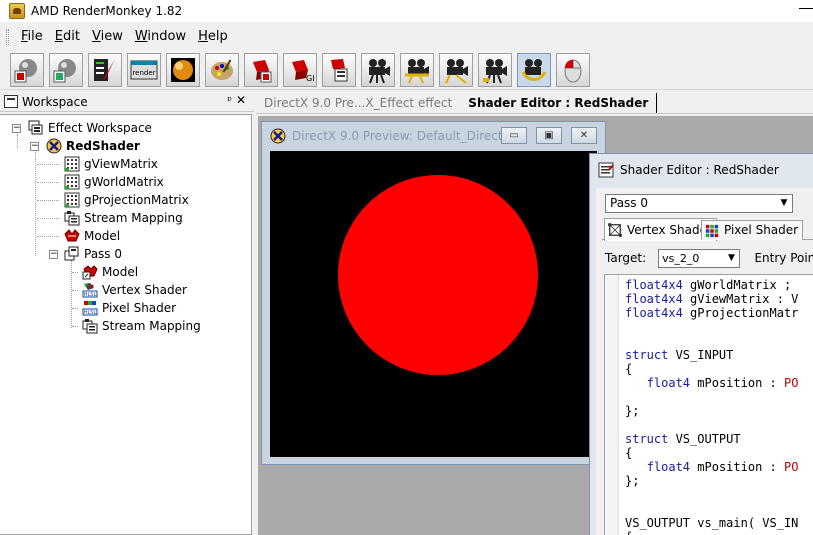  What do you see at coordinates (514, 135) in the screenshot?
I see `preview-minimize-button: ▭` at bounding box center [514, 135].